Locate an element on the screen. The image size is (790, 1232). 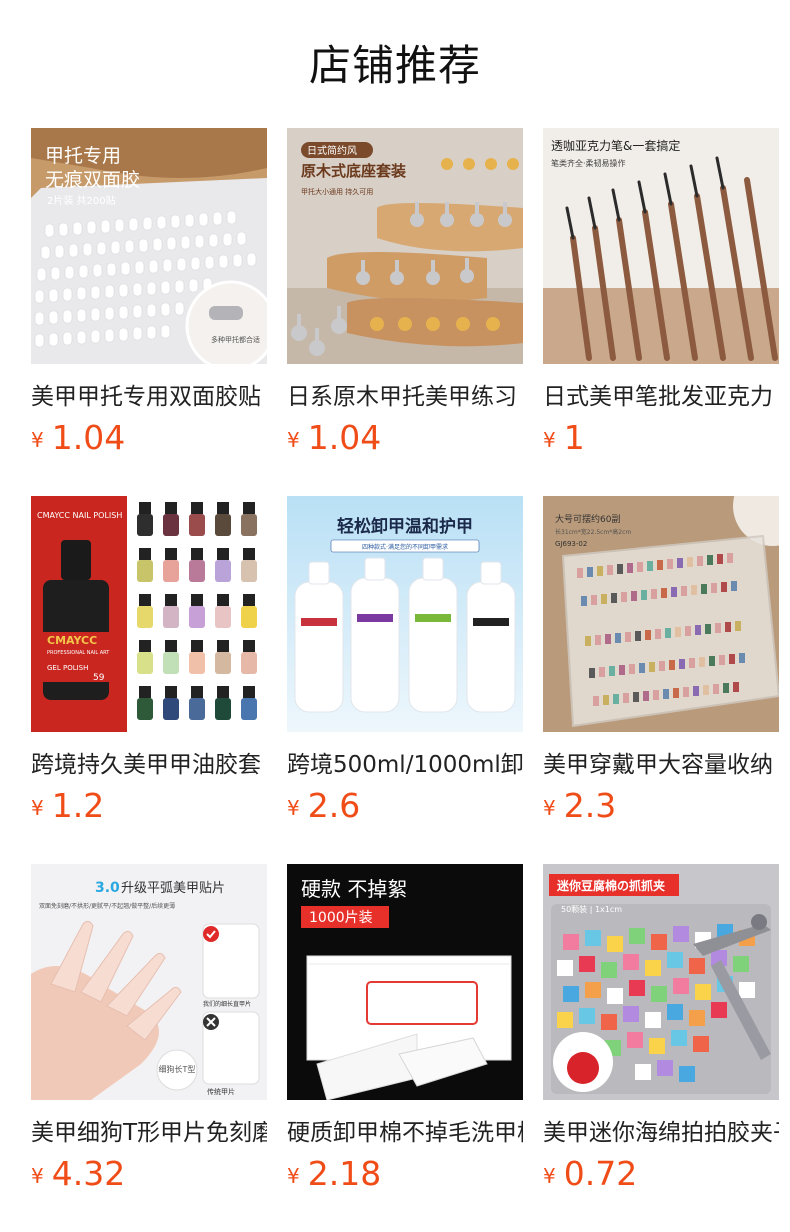
svg-text: 长31cm*宽22.5cm*高2cm is located at coordinates (593, 532).